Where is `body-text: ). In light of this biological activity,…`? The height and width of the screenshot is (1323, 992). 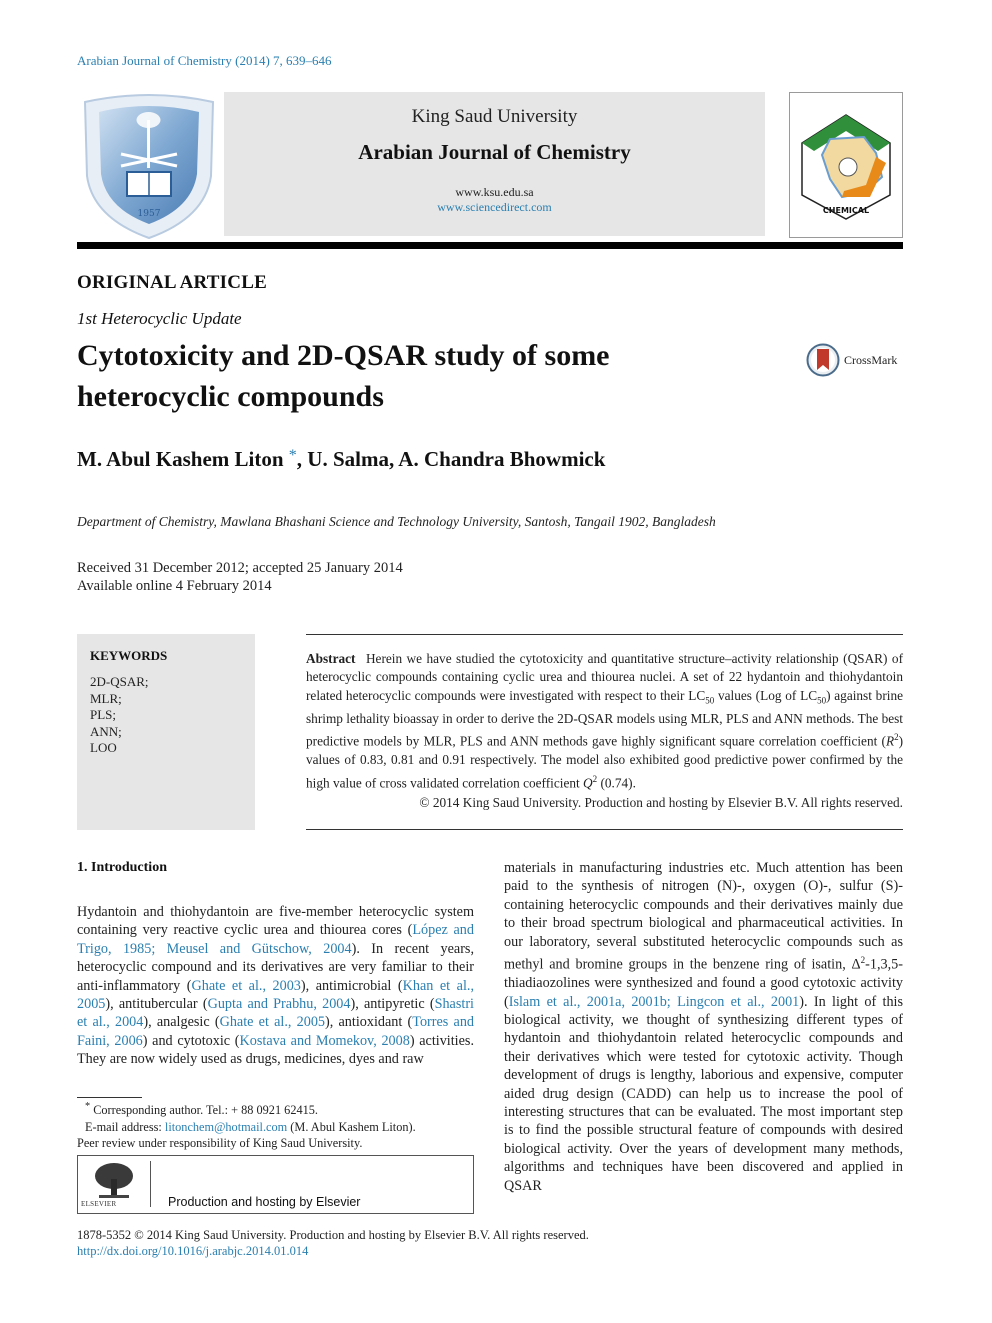 body-text: ). In light of this biological activity,… is located at coordinates (703, 1093).